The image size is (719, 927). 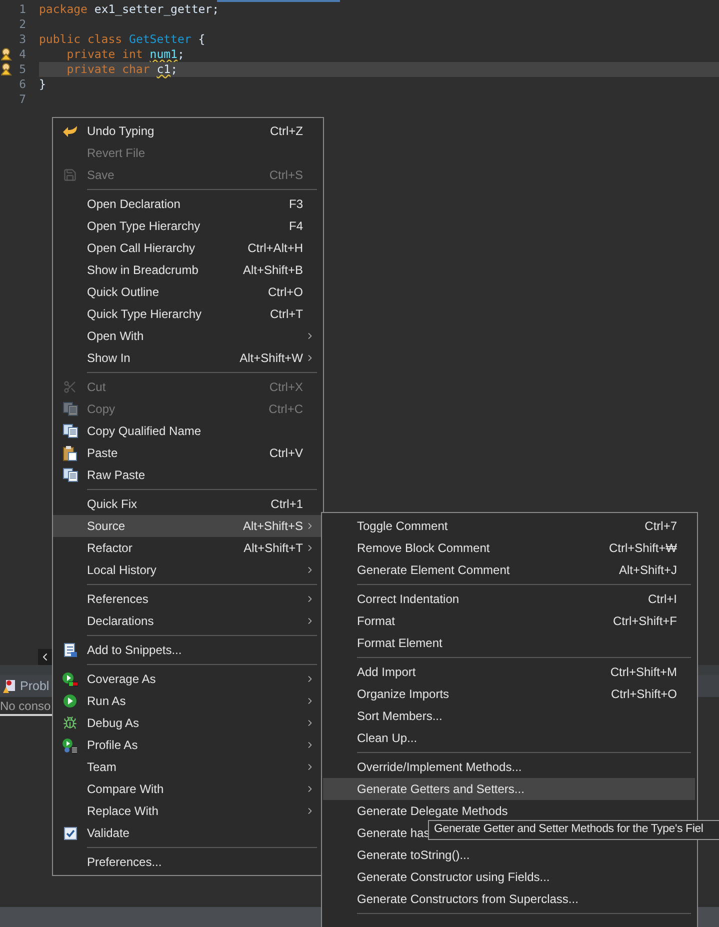 I want to click on menu-item: Source Alt+Shift+S, so click(x=187, y=526).